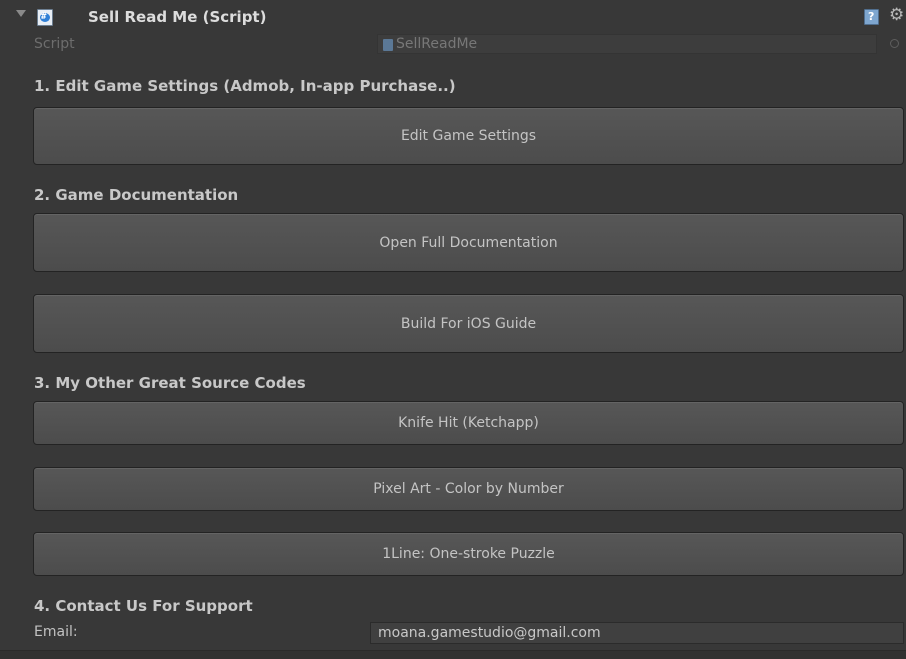 Image resolution: width=906 pixels, height=659 pixels. Describe the element at coordinates (896, 15) in the screenshot. I see `gear-icon: ⚙` at that location.